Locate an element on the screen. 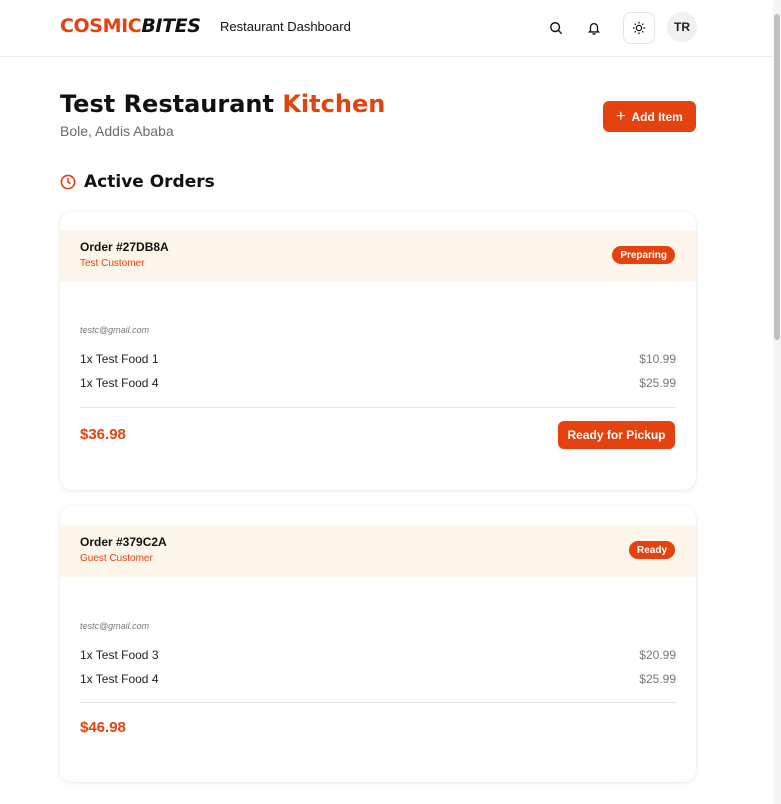 This screenshot has height=804, width=781. order-item: 1x Test Food 1 $10.99 is located at coordinates (378, 359).